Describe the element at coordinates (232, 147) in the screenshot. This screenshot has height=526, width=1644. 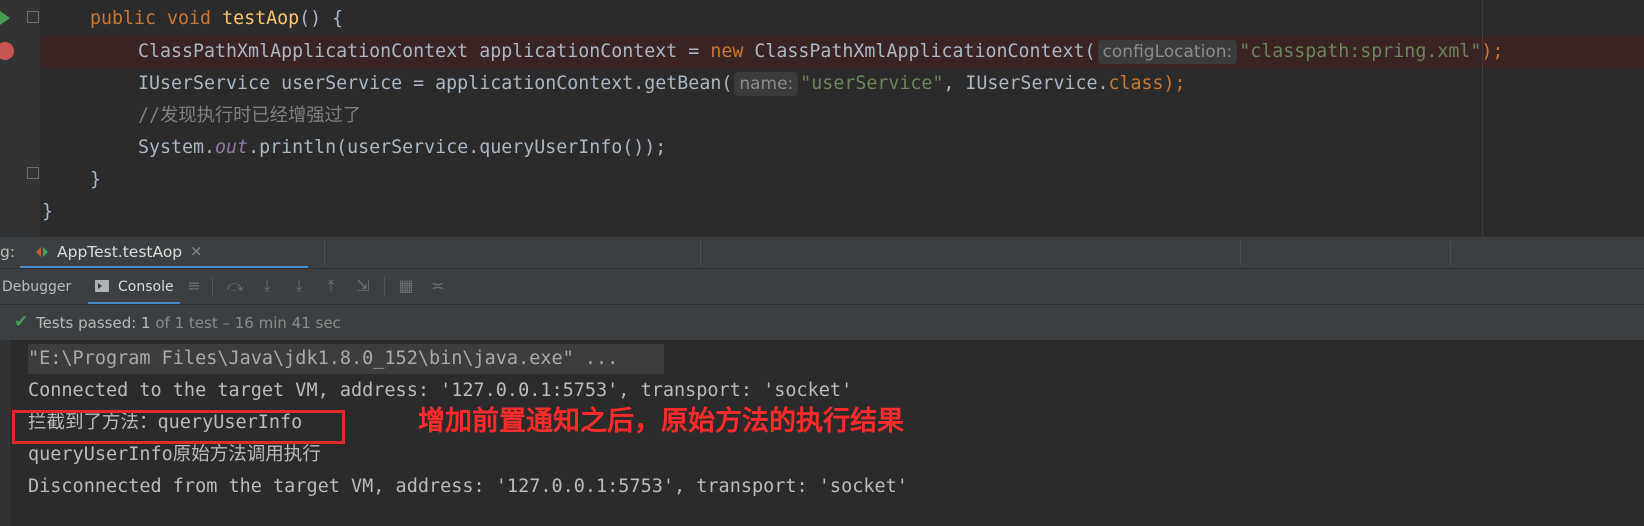
I see `static-field: out` at that location.